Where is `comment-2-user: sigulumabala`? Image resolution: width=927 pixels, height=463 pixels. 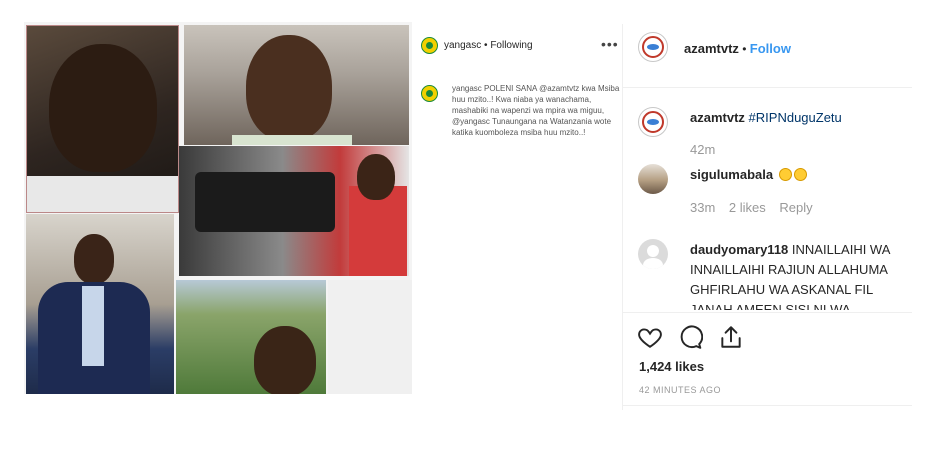
comment-2-user: sigulumabala is located at coordinates (731, 174).